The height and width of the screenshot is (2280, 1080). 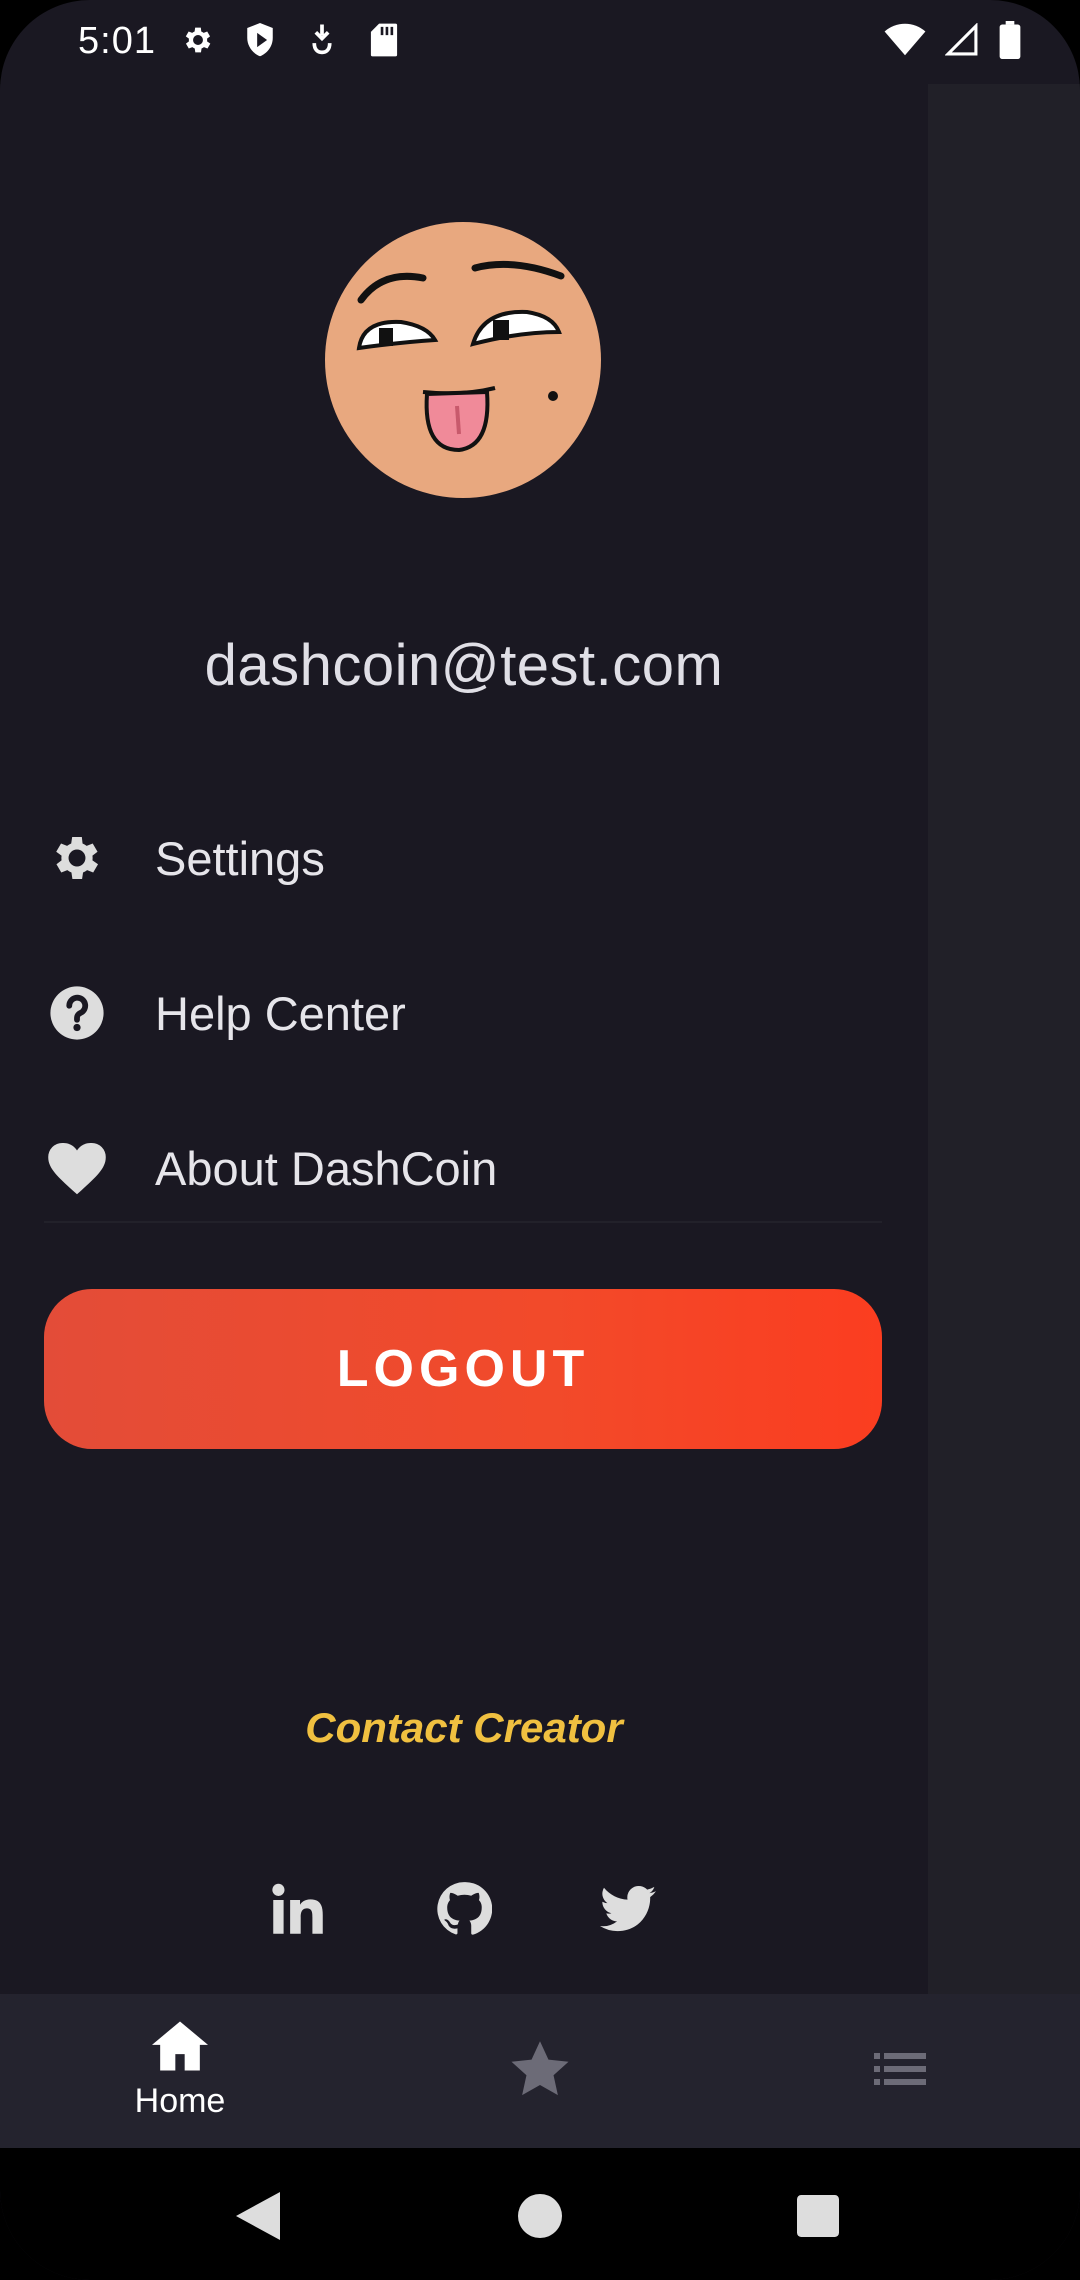 I want to click on divider, so click(x=463, y=1222).